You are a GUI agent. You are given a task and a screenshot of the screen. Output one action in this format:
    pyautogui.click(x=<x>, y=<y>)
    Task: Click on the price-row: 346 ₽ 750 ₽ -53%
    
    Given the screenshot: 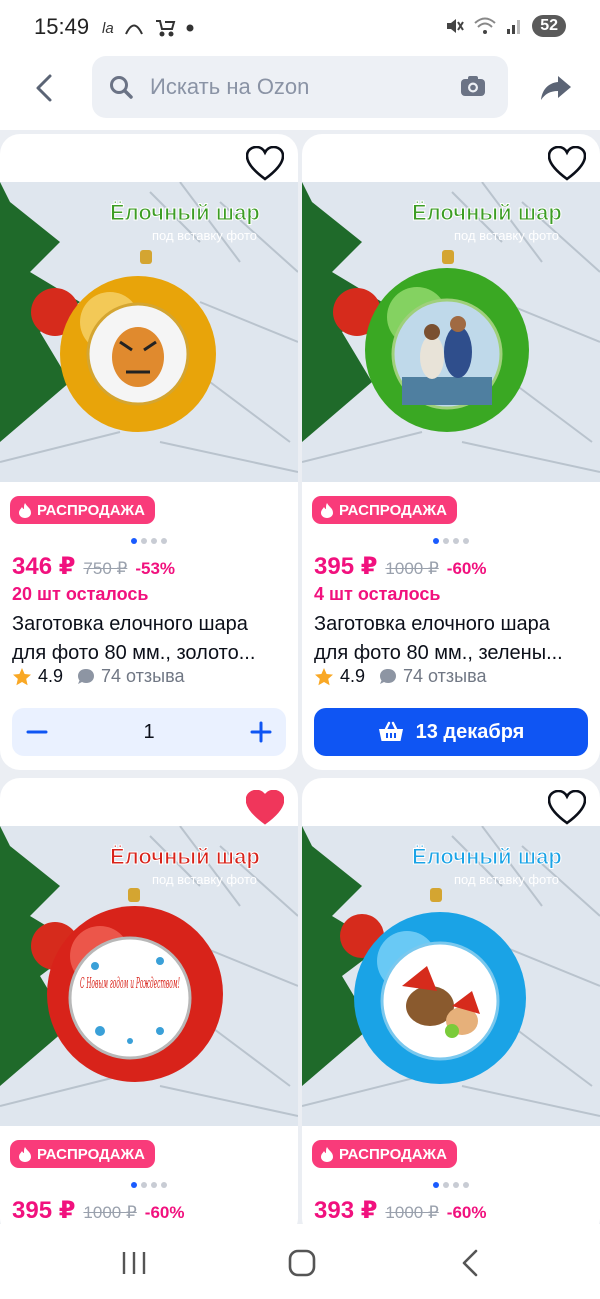 What is the action you would take?
    pyautogui.click(x=93, y=566)
    